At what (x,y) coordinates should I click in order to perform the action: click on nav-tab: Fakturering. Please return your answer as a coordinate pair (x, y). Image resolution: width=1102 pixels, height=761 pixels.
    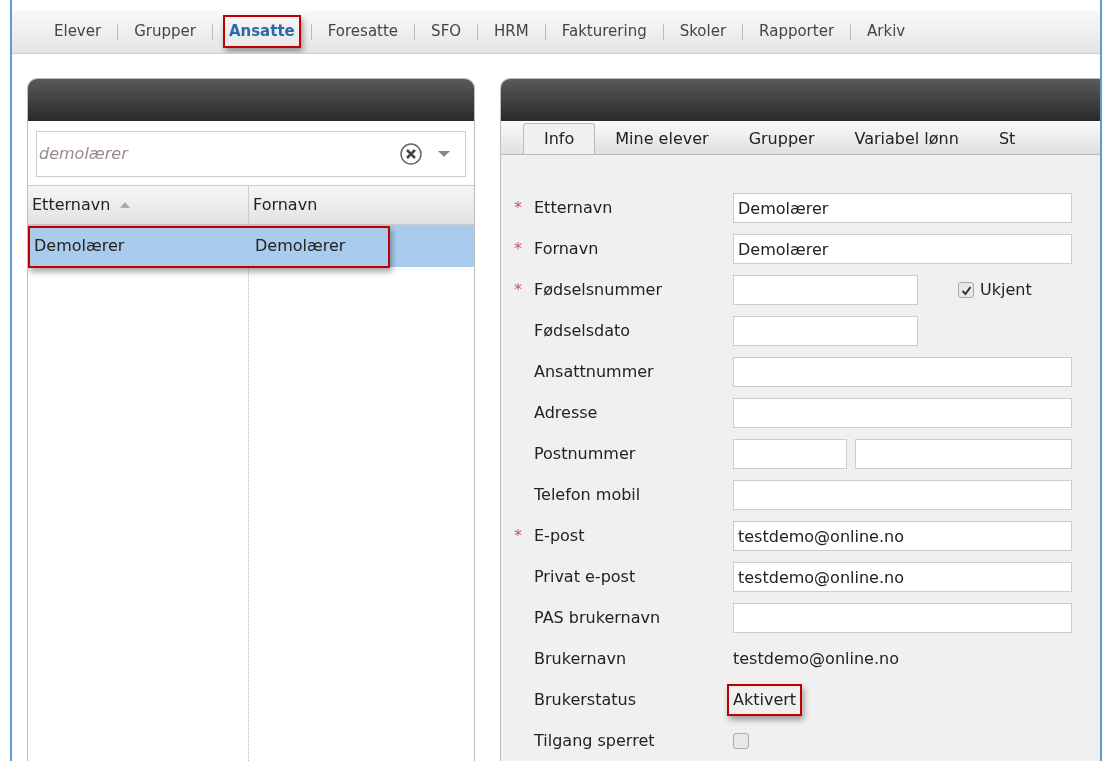
    Looking at the image, I should click on (604, 31).